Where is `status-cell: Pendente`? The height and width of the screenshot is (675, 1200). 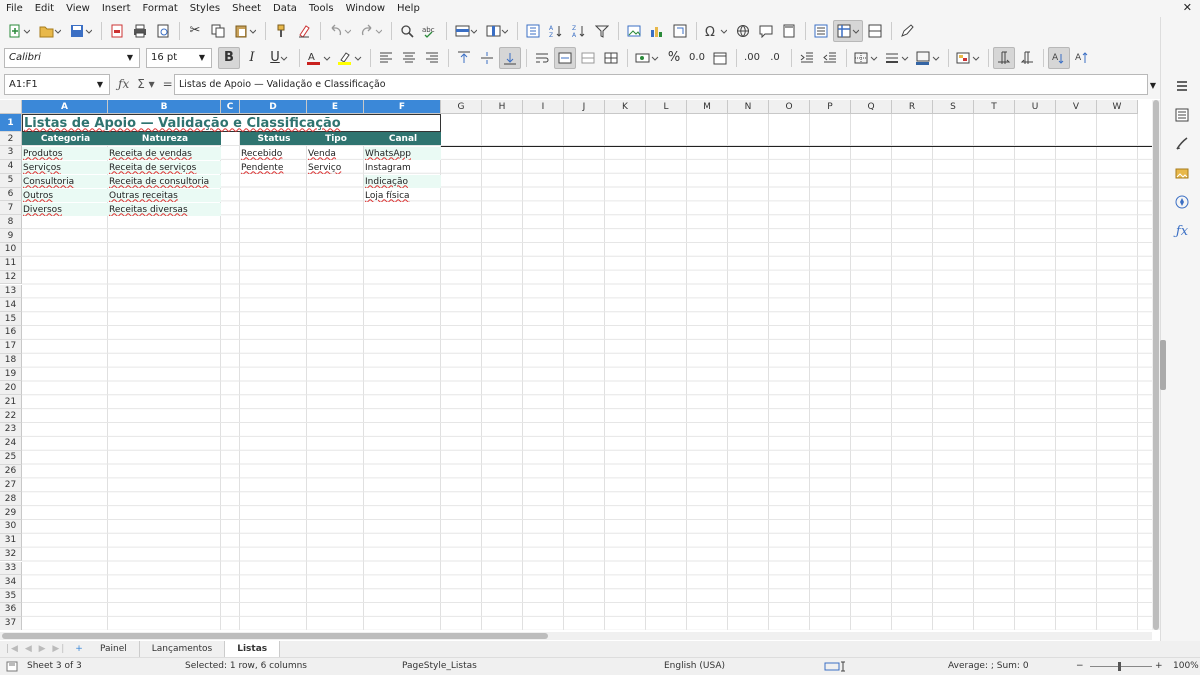 status-cell: Pendente is located at coordinates (273, 167).